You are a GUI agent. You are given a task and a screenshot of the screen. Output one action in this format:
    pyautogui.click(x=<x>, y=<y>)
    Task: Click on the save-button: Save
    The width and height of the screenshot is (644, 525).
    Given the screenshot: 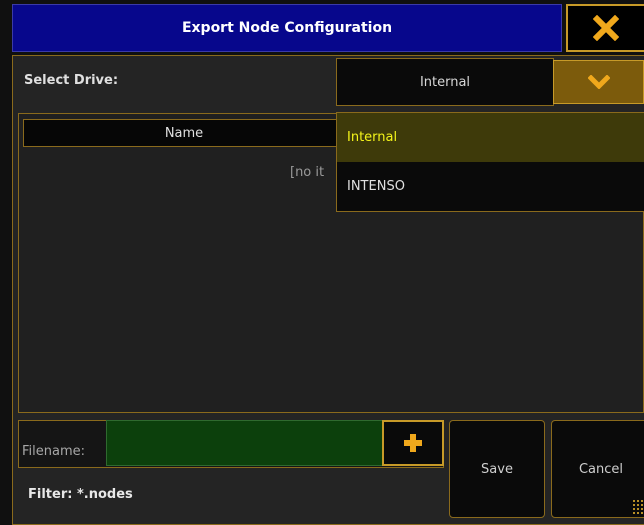 What is the action you would take?
    pyautogui.click(x=497, y=469)
    